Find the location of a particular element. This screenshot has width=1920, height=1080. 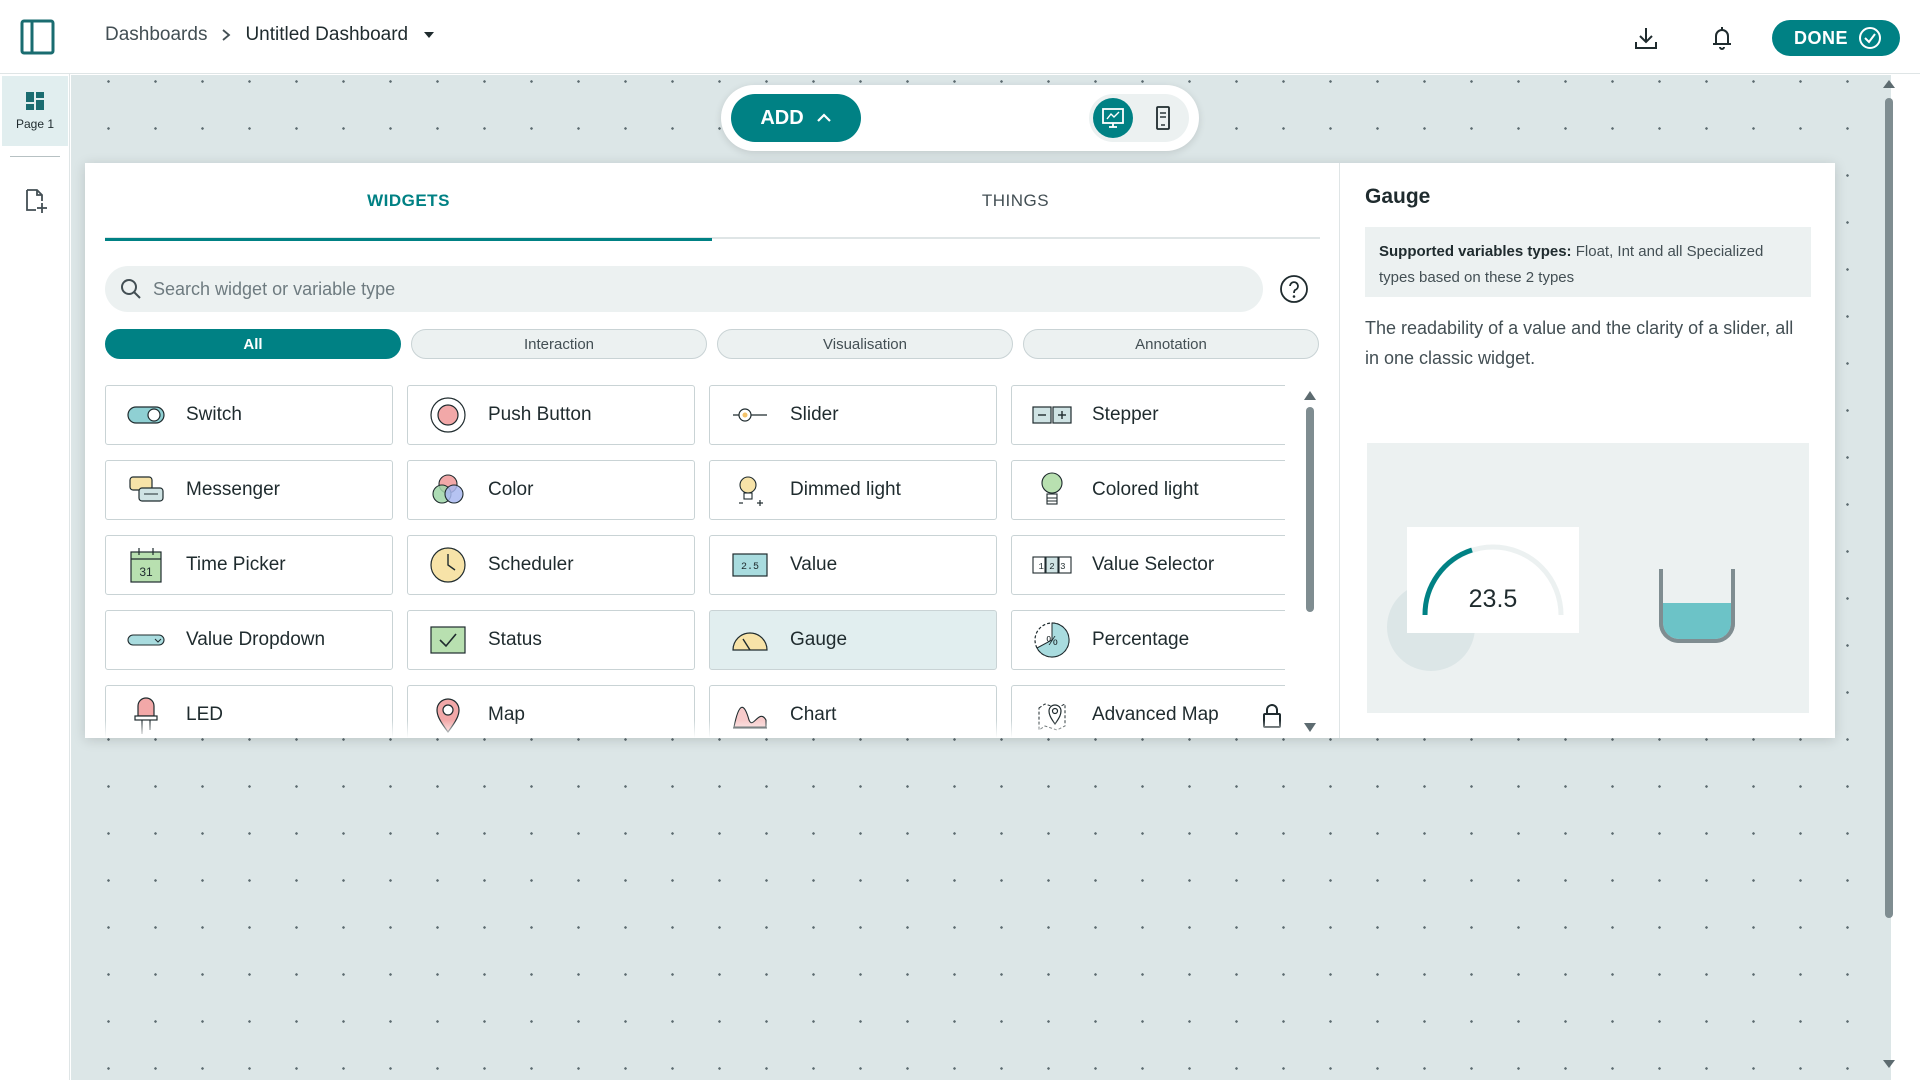

mobile-icon is located at coordinates (1163, 118).